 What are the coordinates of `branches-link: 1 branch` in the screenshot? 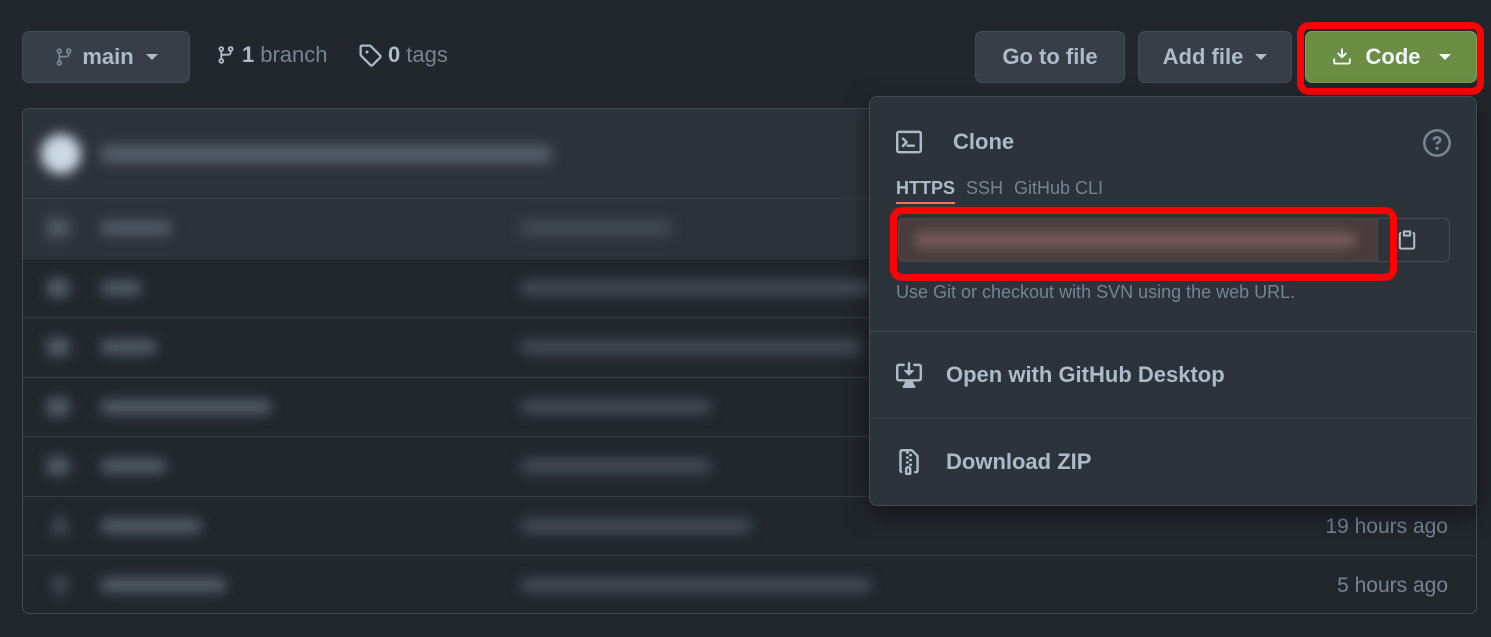 It's located at (272, 55).